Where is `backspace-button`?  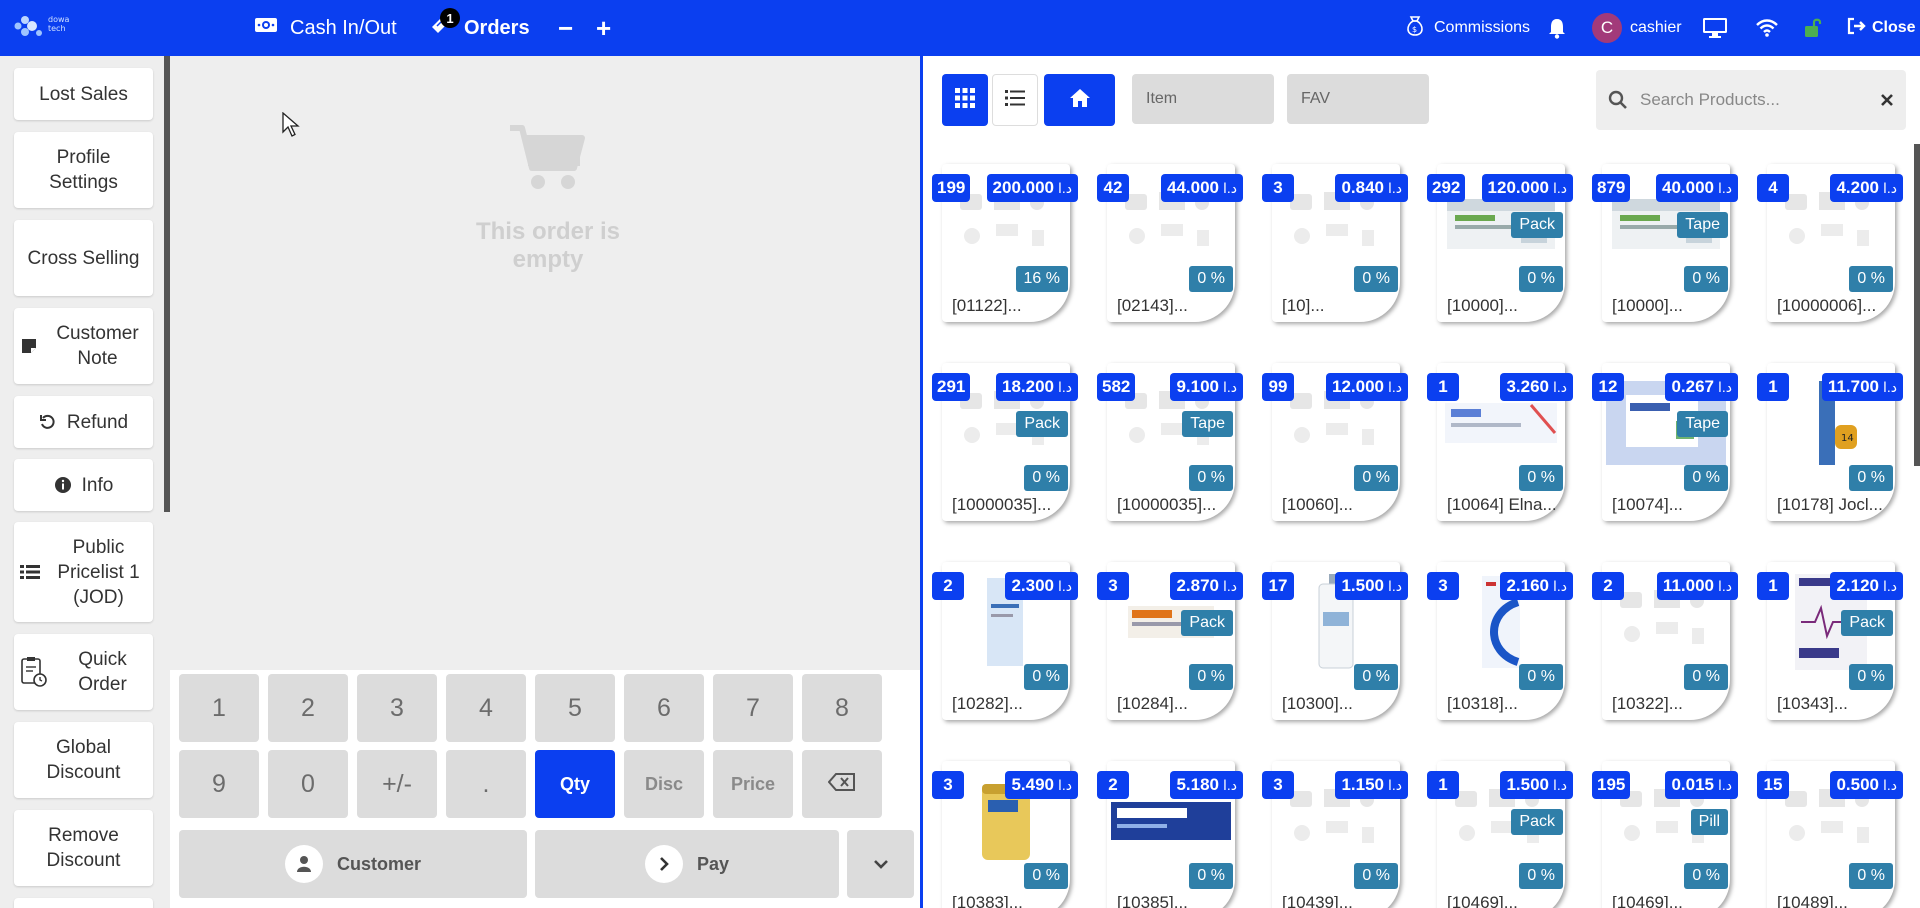
backspace-button is located at coordinates (842, 784).